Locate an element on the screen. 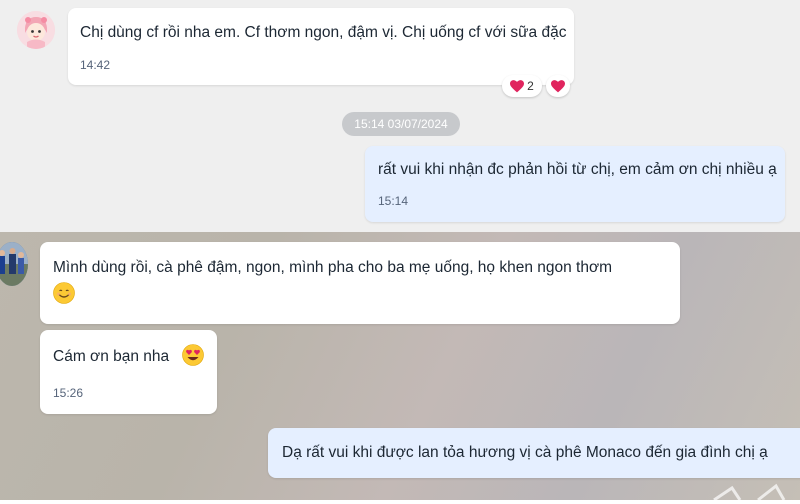 This screenshot has width=800, height=504. cartoon-girl-avatar-icon is located at coordinates (36, 30).